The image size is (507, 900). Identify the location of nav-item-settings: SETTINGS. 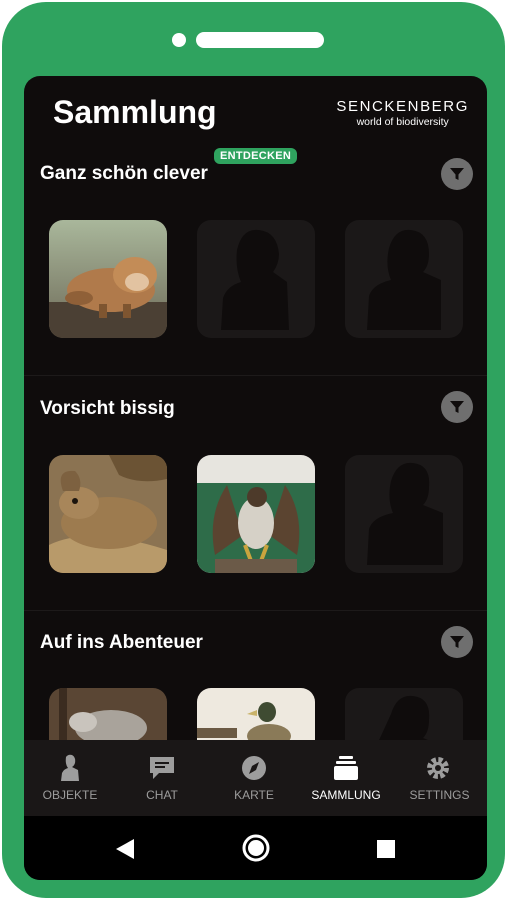
(439, 778).